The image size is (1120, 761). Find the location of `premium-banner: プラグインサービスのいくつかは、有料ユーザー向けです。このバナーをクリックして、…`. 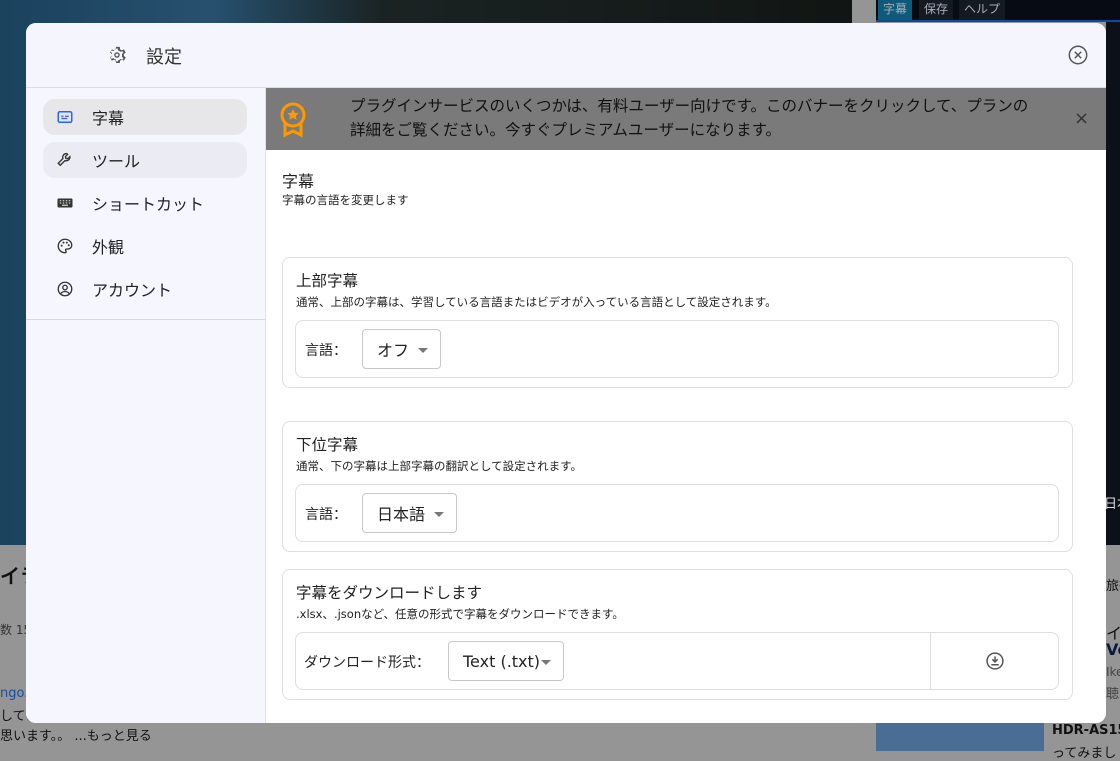

premium-banner: プラグインサービスのいくつかは、有料ユーザー向けです。このバナーをクリックして、… is located at coordinates (686, 119).